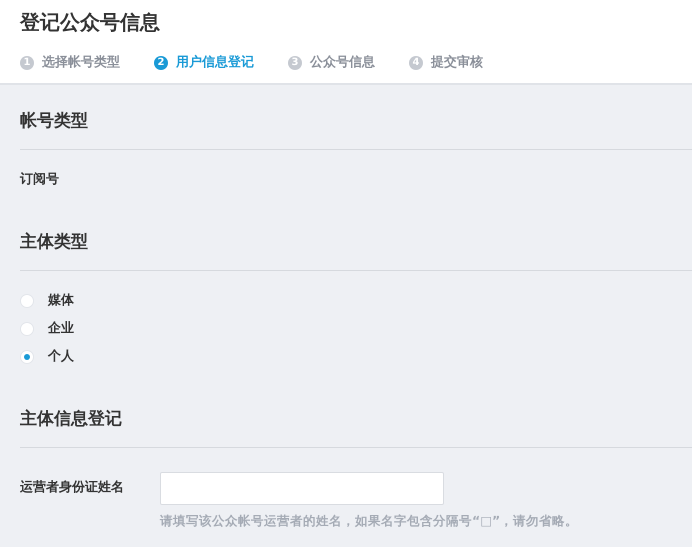  I want to click on step-number: 3, so click(295, 63).